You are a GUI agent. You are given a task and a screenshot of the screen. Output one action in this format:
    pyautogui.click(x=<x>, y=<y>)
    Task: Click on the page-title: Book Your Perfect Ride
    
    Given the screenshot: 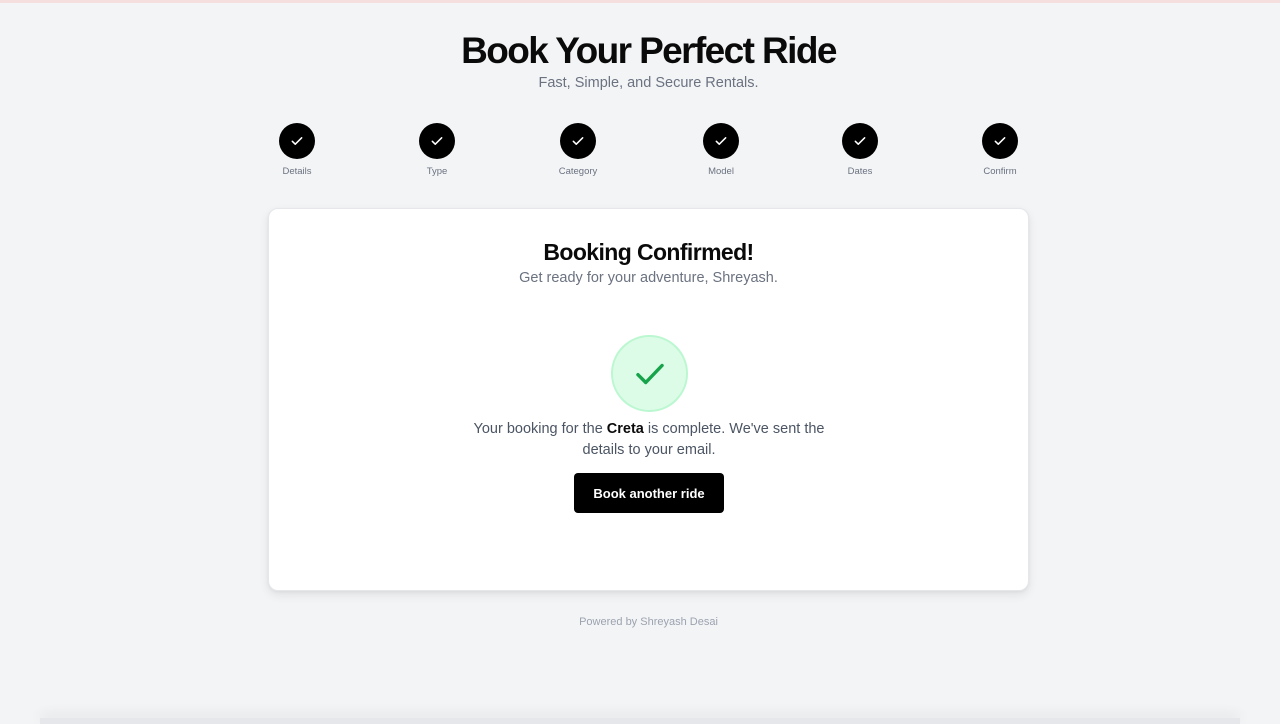 What is the action you would take?
    pyautogui.click(x=649, y=50)
    